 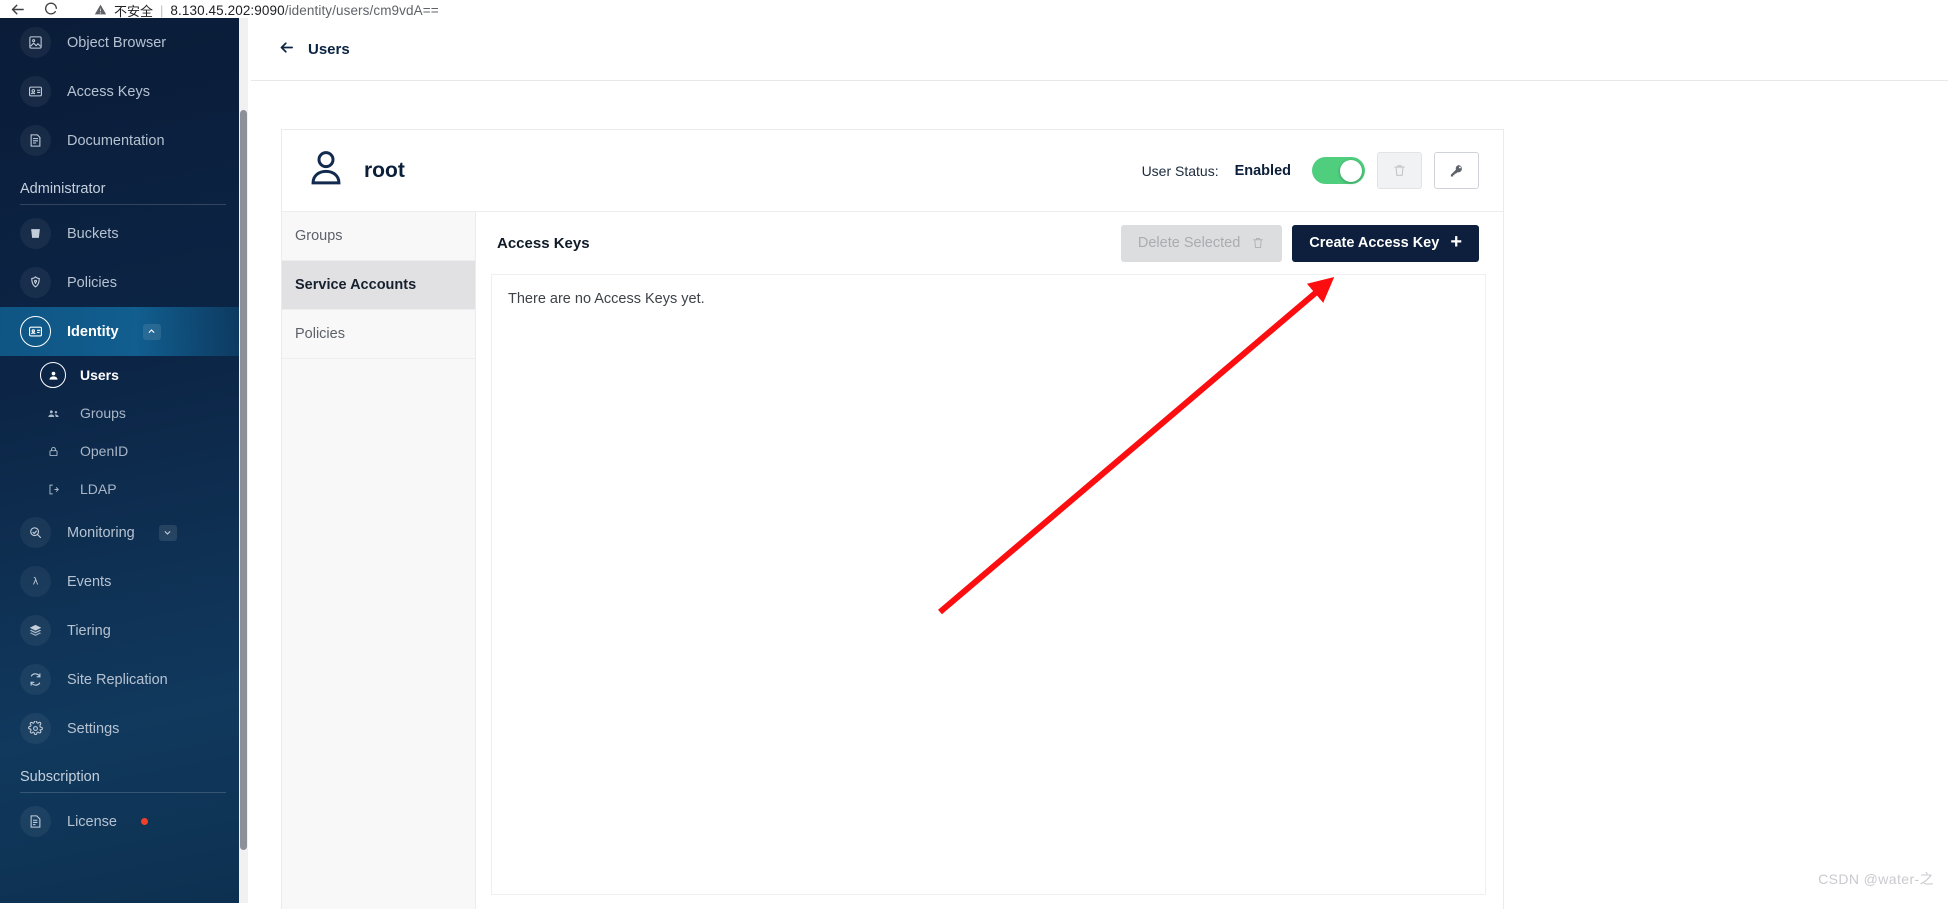 What do you see at coordinates (124, 331) in the screenshot?
I see `sidebar-item-identity: Identity` at bounding box center [124, 331].